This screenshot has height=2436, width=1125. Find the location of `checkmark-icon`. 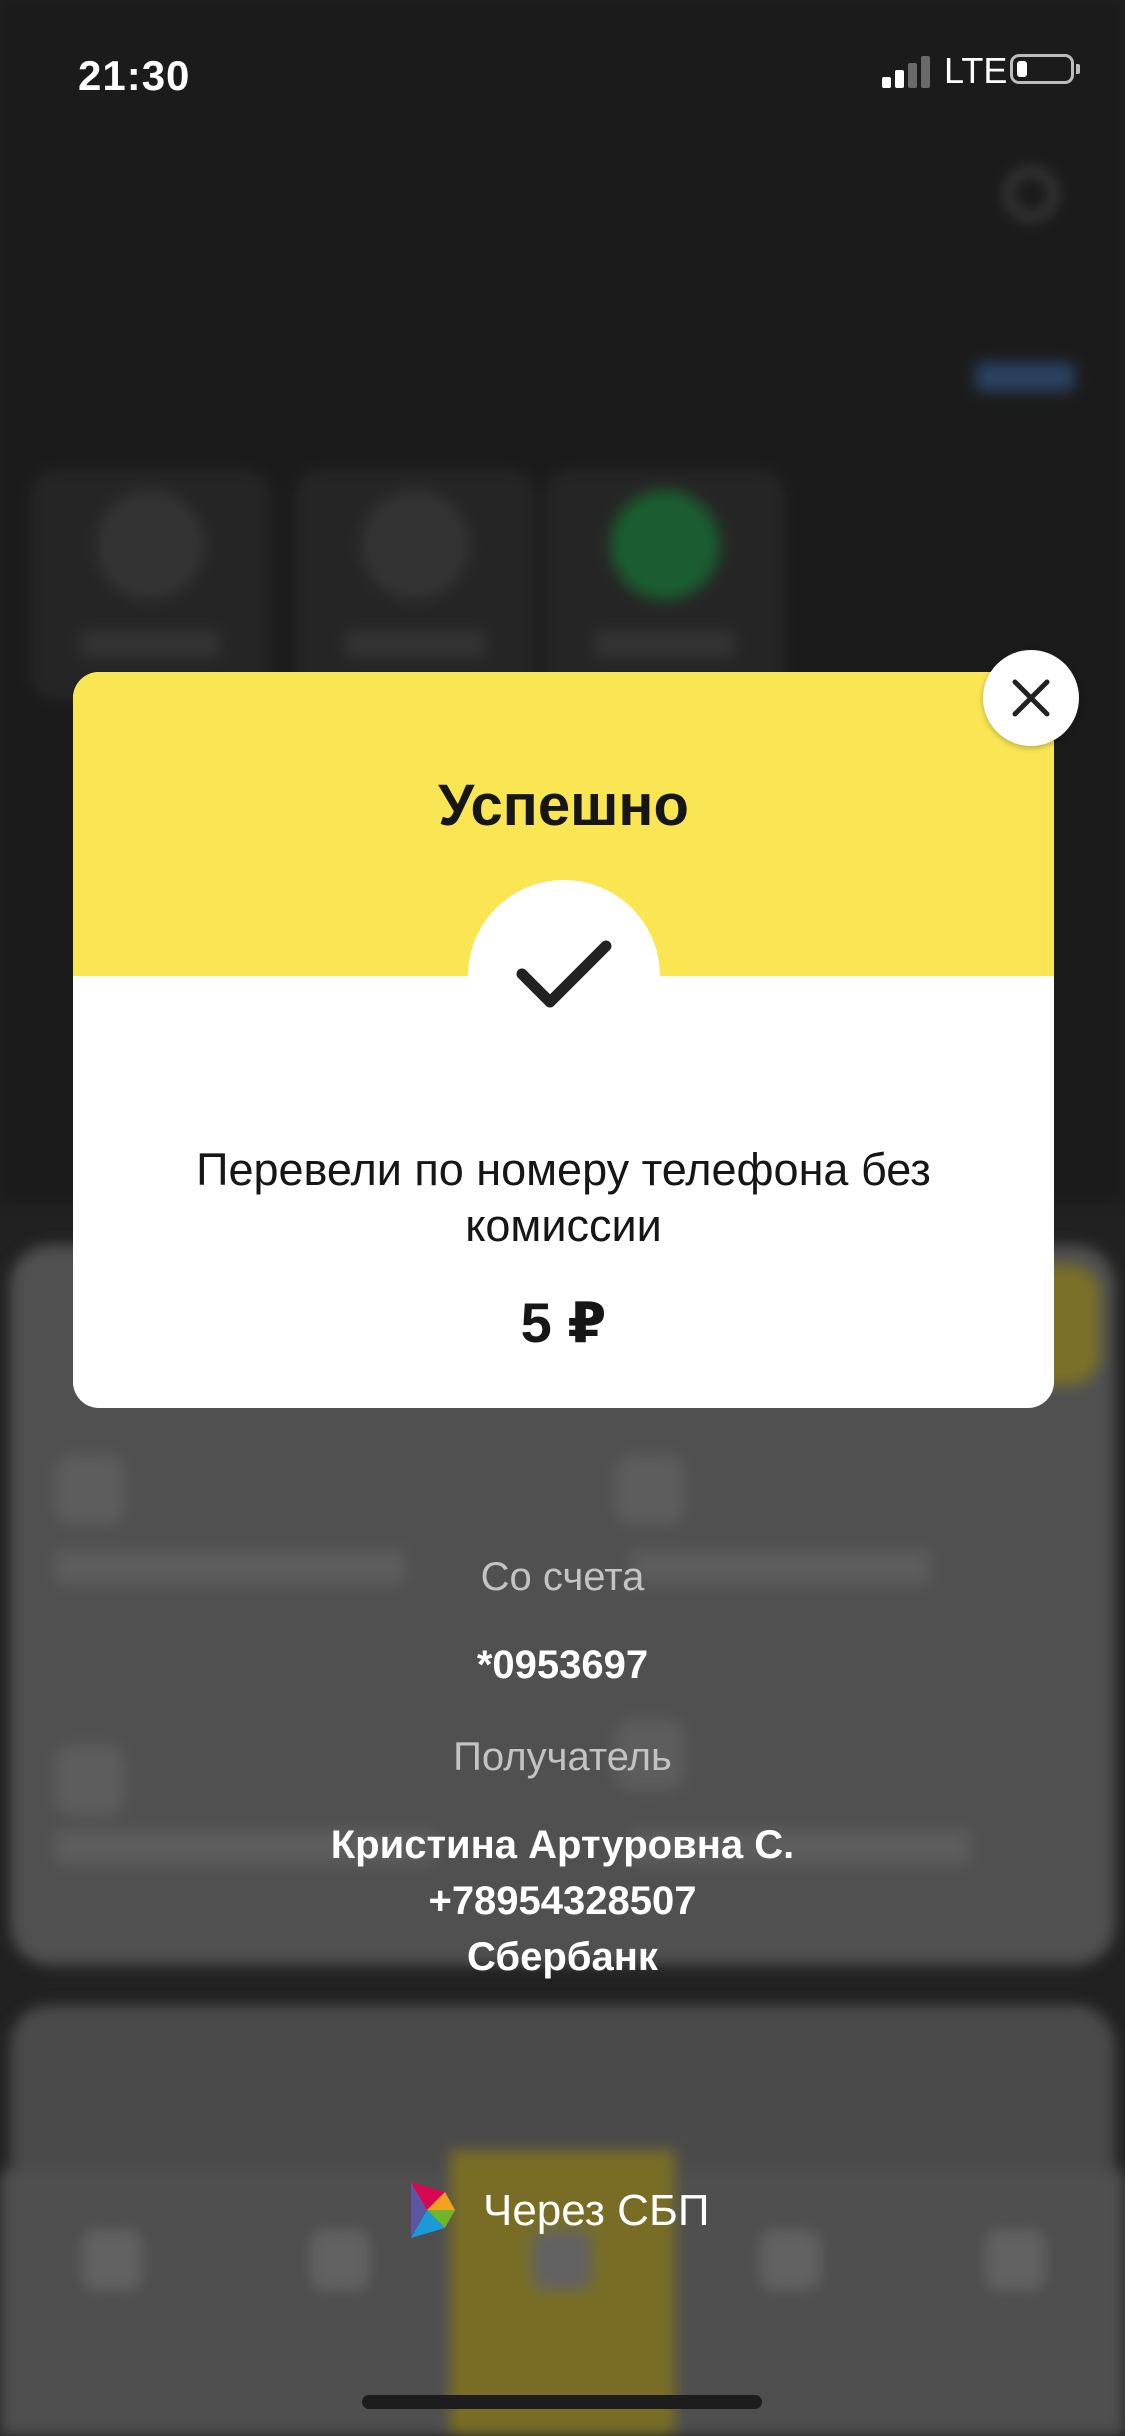

checkmark-icon is located at coordinates (564, 974).